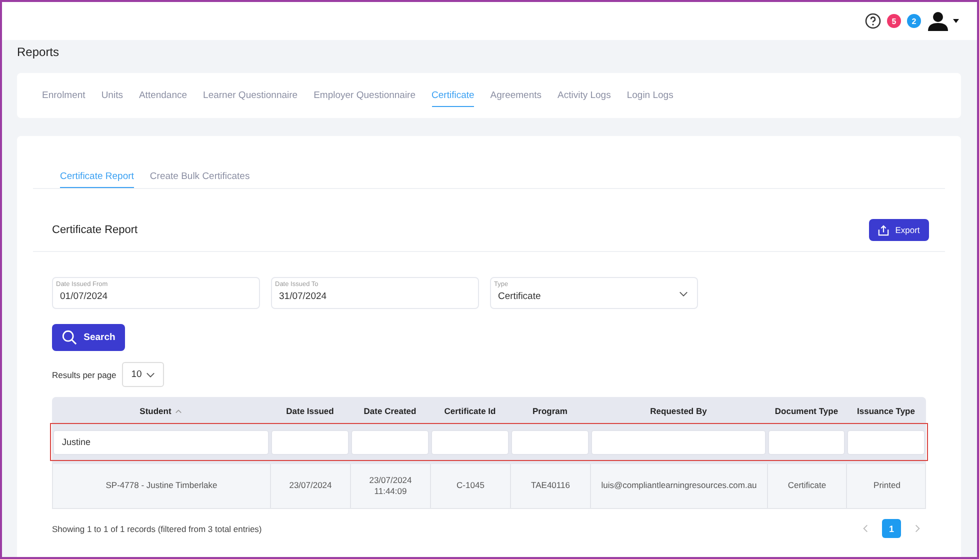  Describe the element at coordinates (69, 337) in the screenshot. I see `search-icon` at that location.